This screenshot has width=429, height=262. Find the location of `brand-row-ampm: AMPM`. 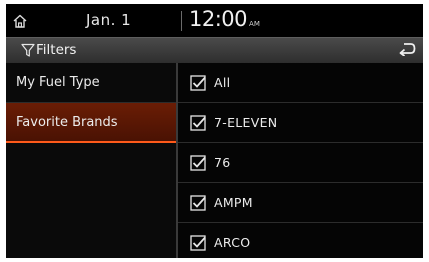

brand-row-ampm: AMPM is located at coordinates (300, 203).